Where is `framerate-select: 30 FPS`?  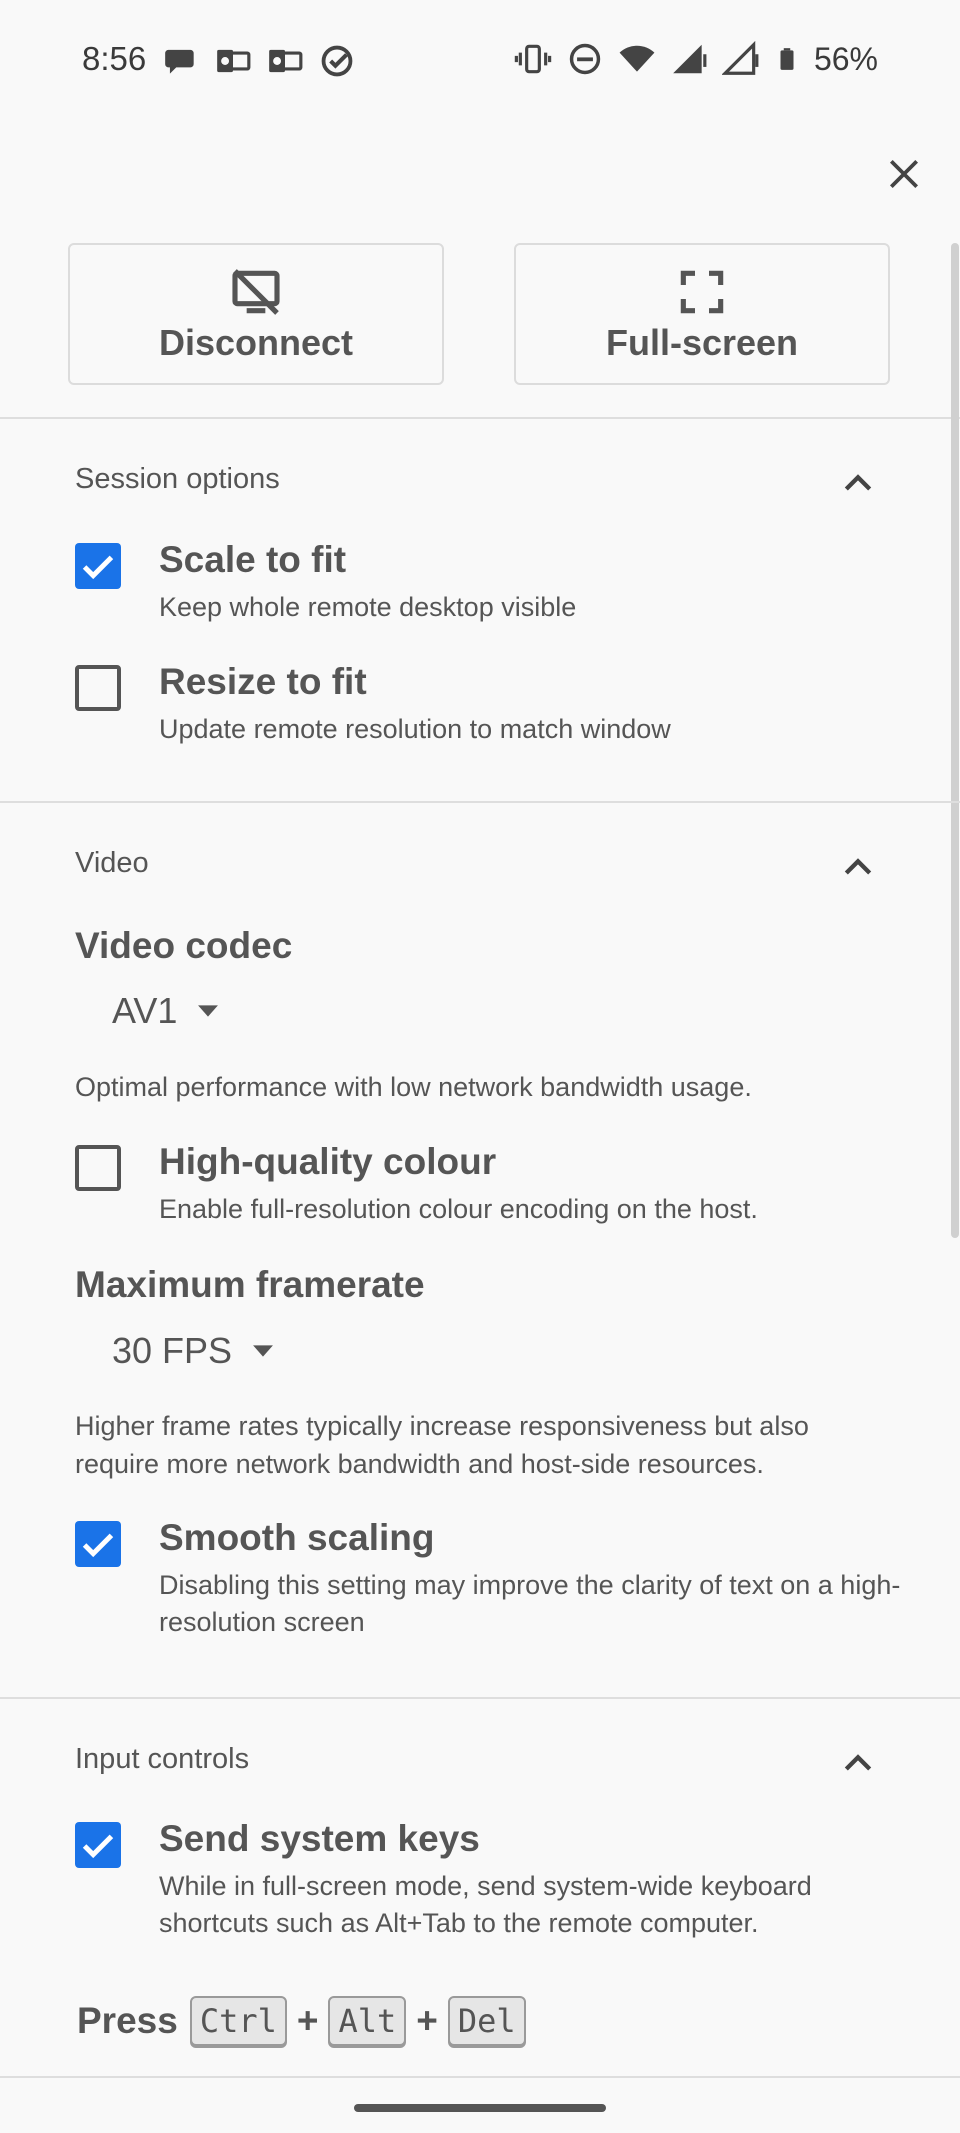 framerate-select: 30 FPS is located at coordinates (196, 1351).